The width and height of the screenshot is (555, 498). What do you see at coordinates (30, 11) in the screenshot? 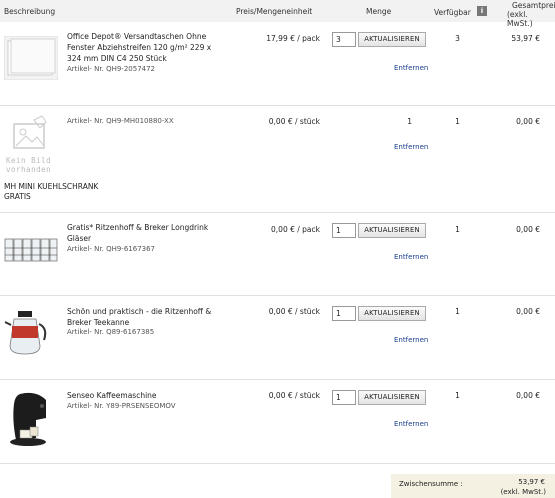
I see `header-description: Beschreibung` at bounding box center [30, 11].